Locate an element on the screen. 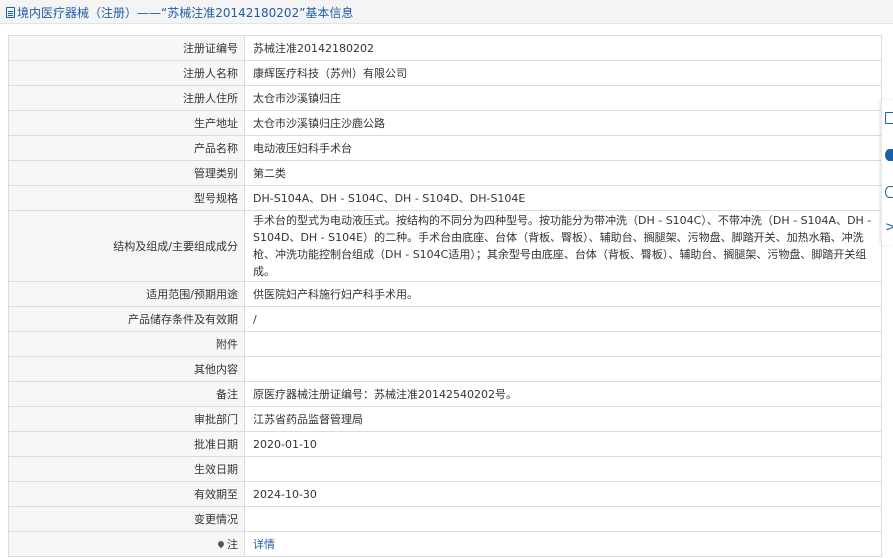 Image resolution: width=893 pixels, height=558 pixels. row-label: 备注 is located at coordinates (126, 394).